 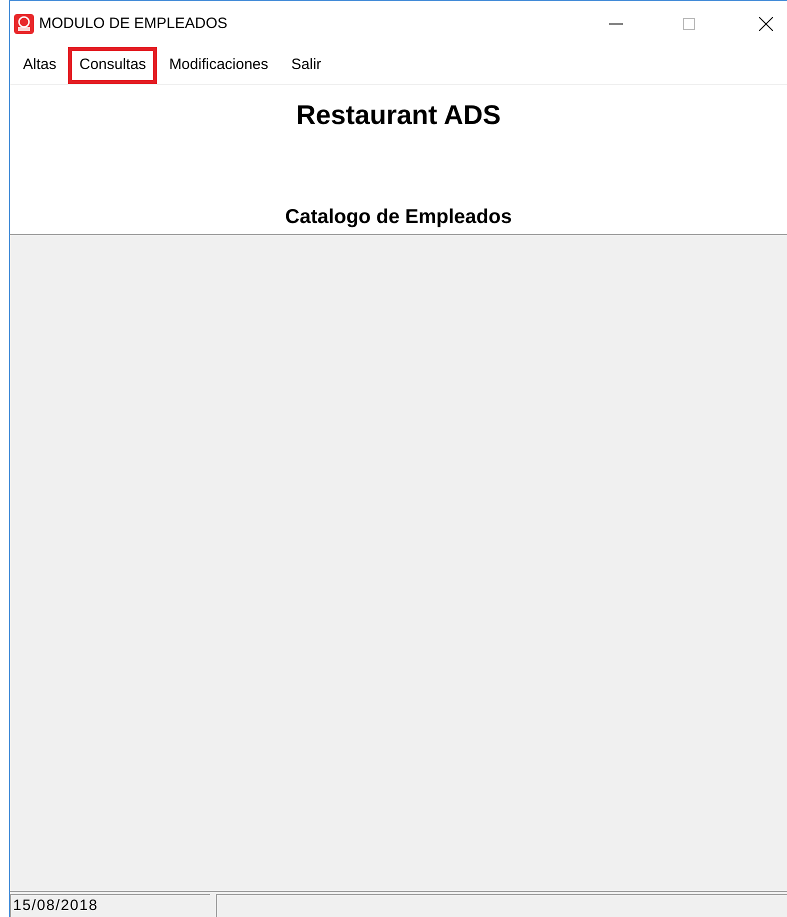 What do you see at coordinates (766, 24) in the screenshot?
I see `close-icon` at bounding box center [766, 24].